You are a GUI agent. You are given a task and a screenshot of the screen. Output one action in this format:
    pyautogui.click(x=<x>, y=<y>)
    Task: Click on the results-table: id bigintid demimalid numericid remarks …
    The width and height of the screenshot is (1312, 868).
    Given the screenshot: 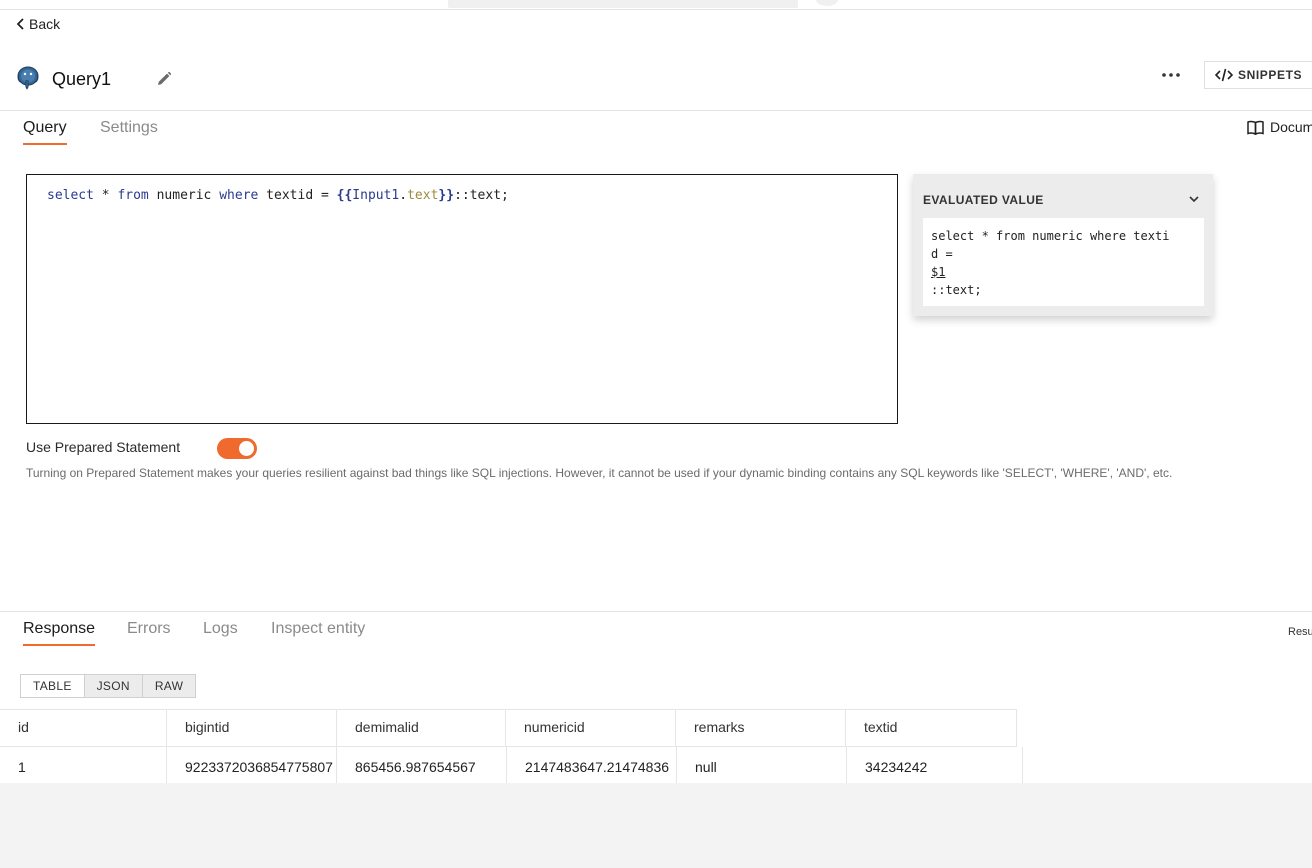 What is the action you would take?
    pyautogui.click(x=656, y=746)
    